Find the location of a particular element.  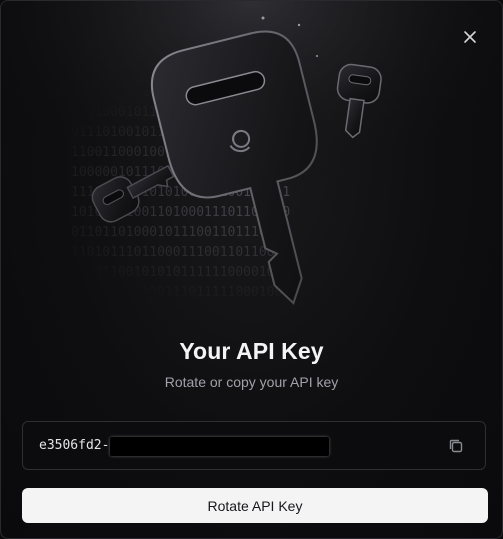

binary-row: 0110110100010111001101110110 is located at coordinates (180, 232).